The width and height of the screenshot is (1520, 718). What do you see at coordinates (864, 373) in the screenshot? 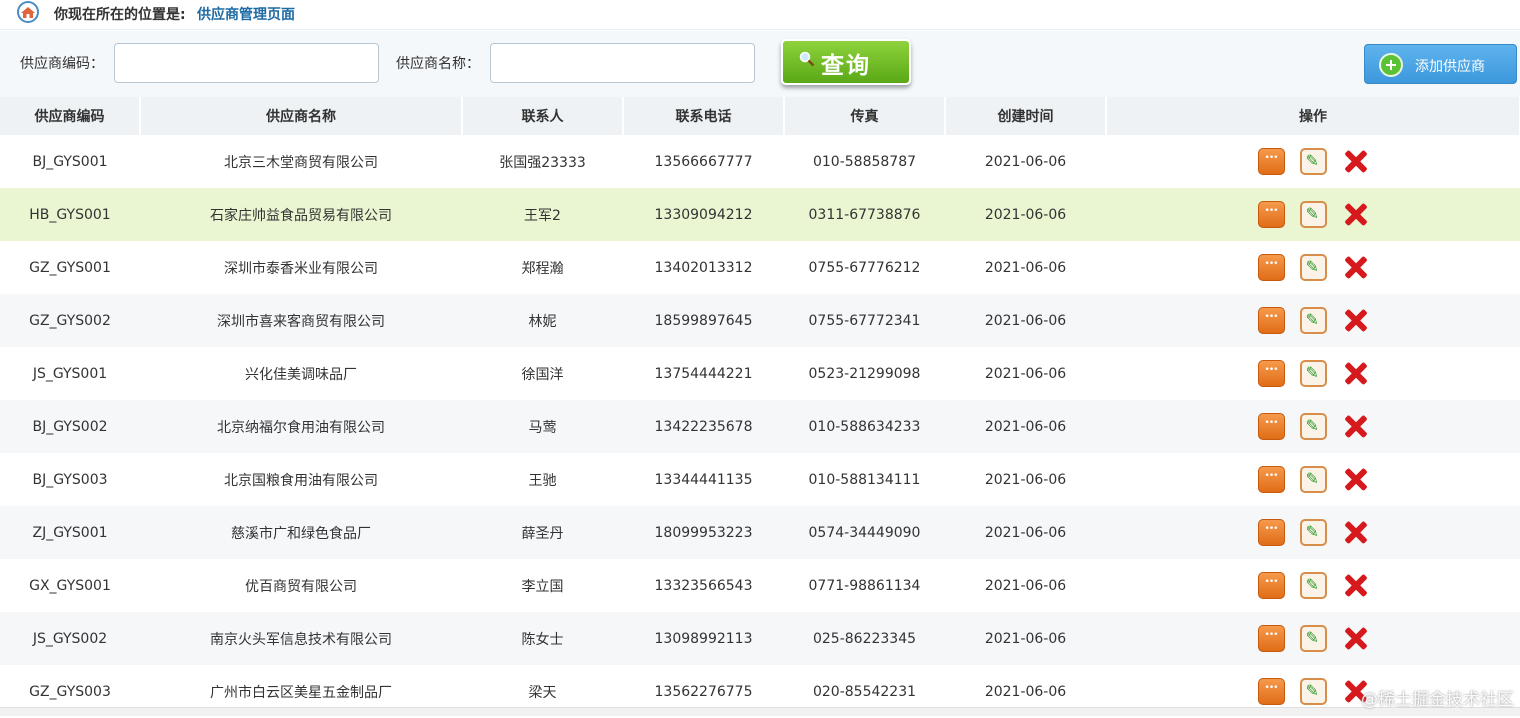
I see `fax-cell: 0523-21299098` at bounding box center [864, 373].